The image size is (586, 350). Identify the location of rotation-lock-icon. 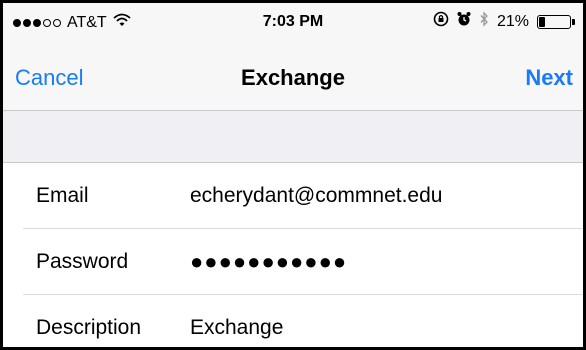
(441, 21).